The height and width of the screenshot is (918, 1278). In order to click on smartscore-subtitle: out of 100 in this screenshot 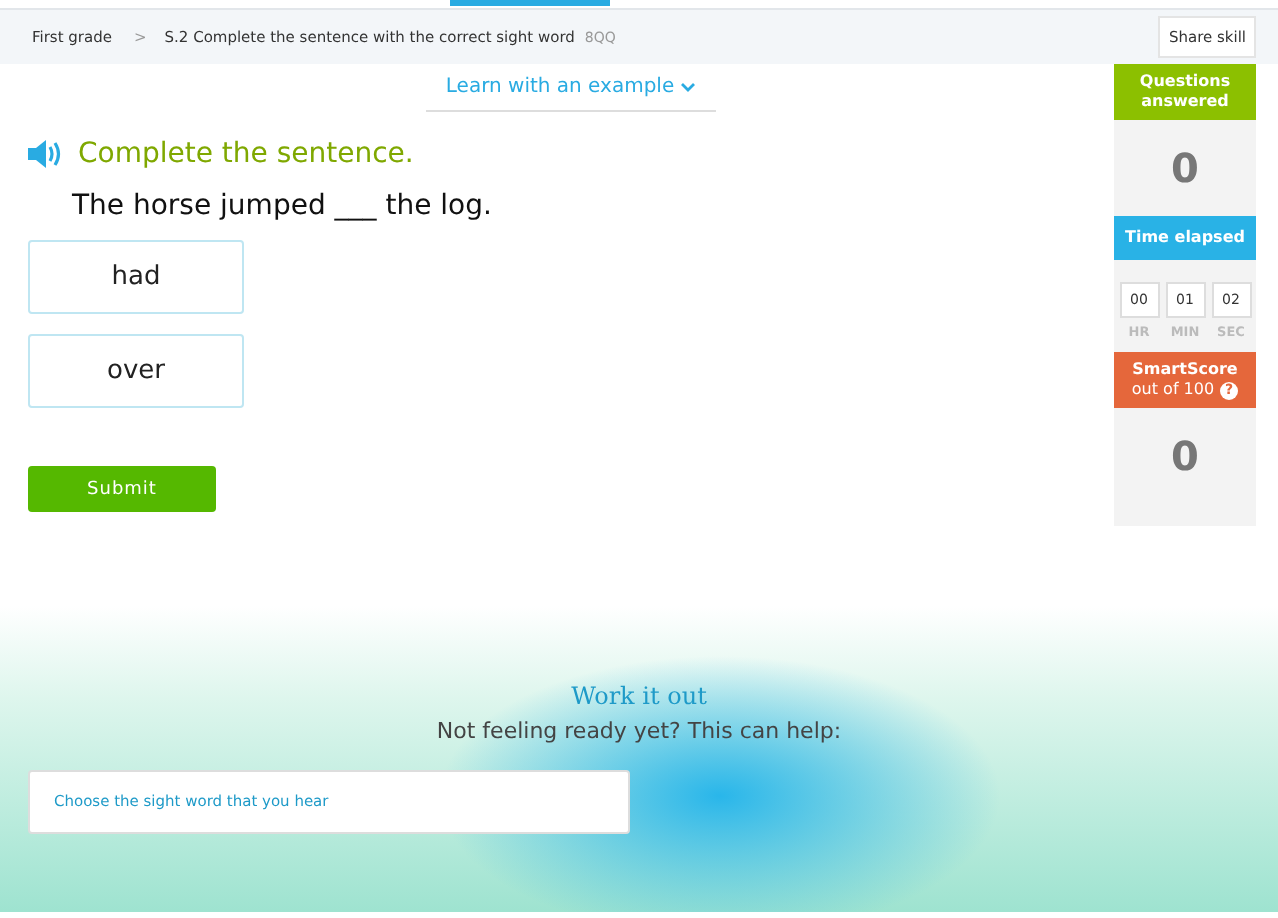, I will do `click(1173, 390)`.